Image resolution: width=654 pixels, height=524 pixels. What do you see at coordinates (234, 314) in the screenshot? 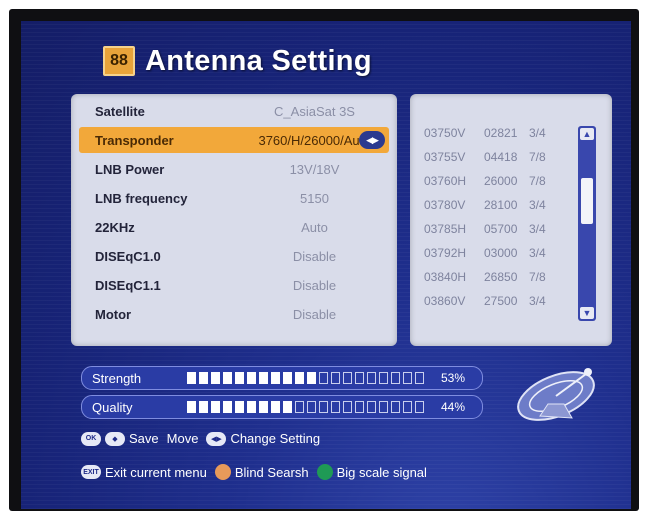
I see `setting-row-motor: Motor Disable` at bounding box center [234, 314].